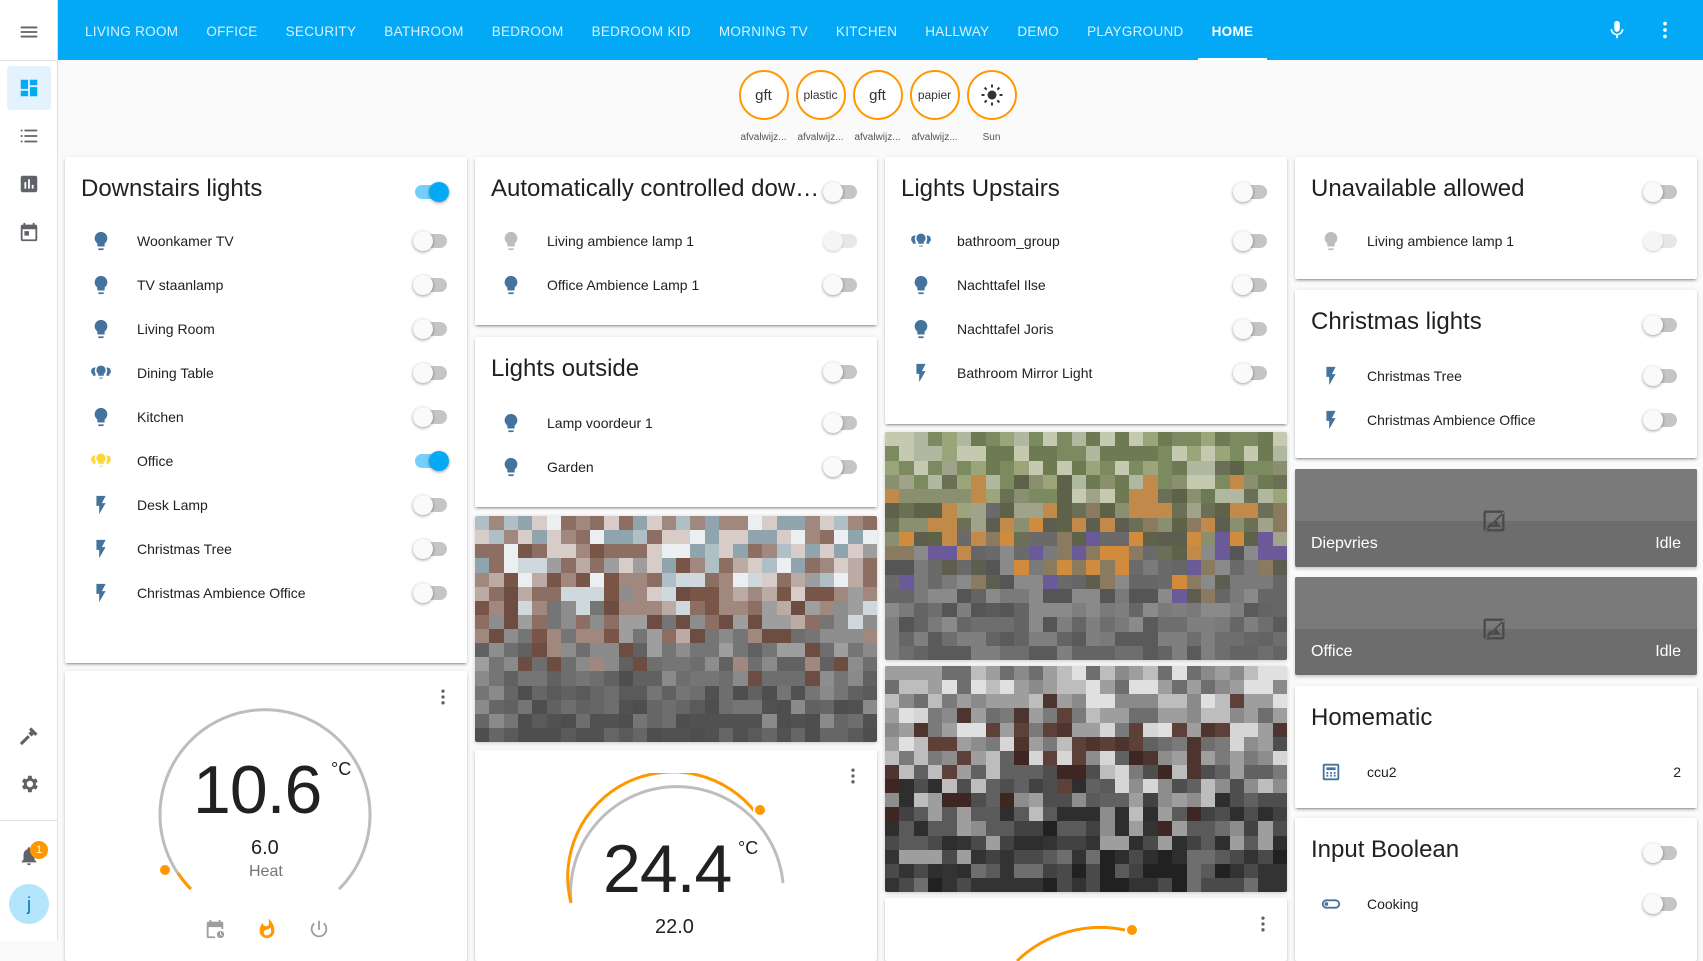 This screenshot has width=1703, height=961. I want to click on tab-office: OFFICE, so click(231, 30).